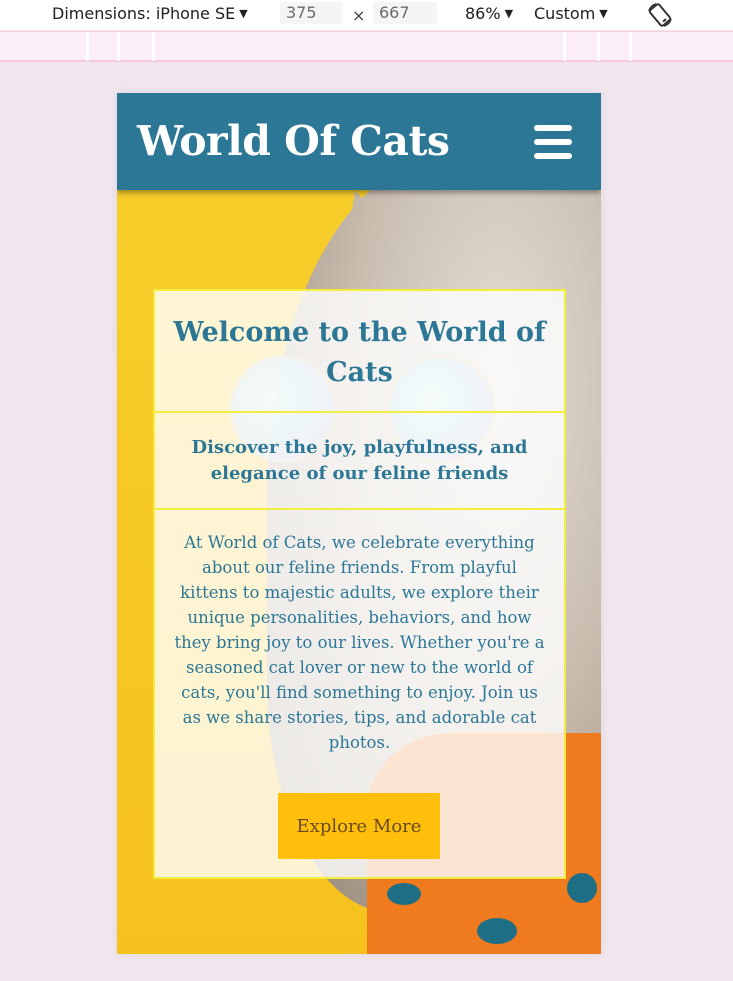 This screenshot has width=733, height=981. What do you see at coordinates (144, 13) in the screenshot?
I see `dimensions-label: Dimensions: iPhone SE` at bounding box center [144, 13].